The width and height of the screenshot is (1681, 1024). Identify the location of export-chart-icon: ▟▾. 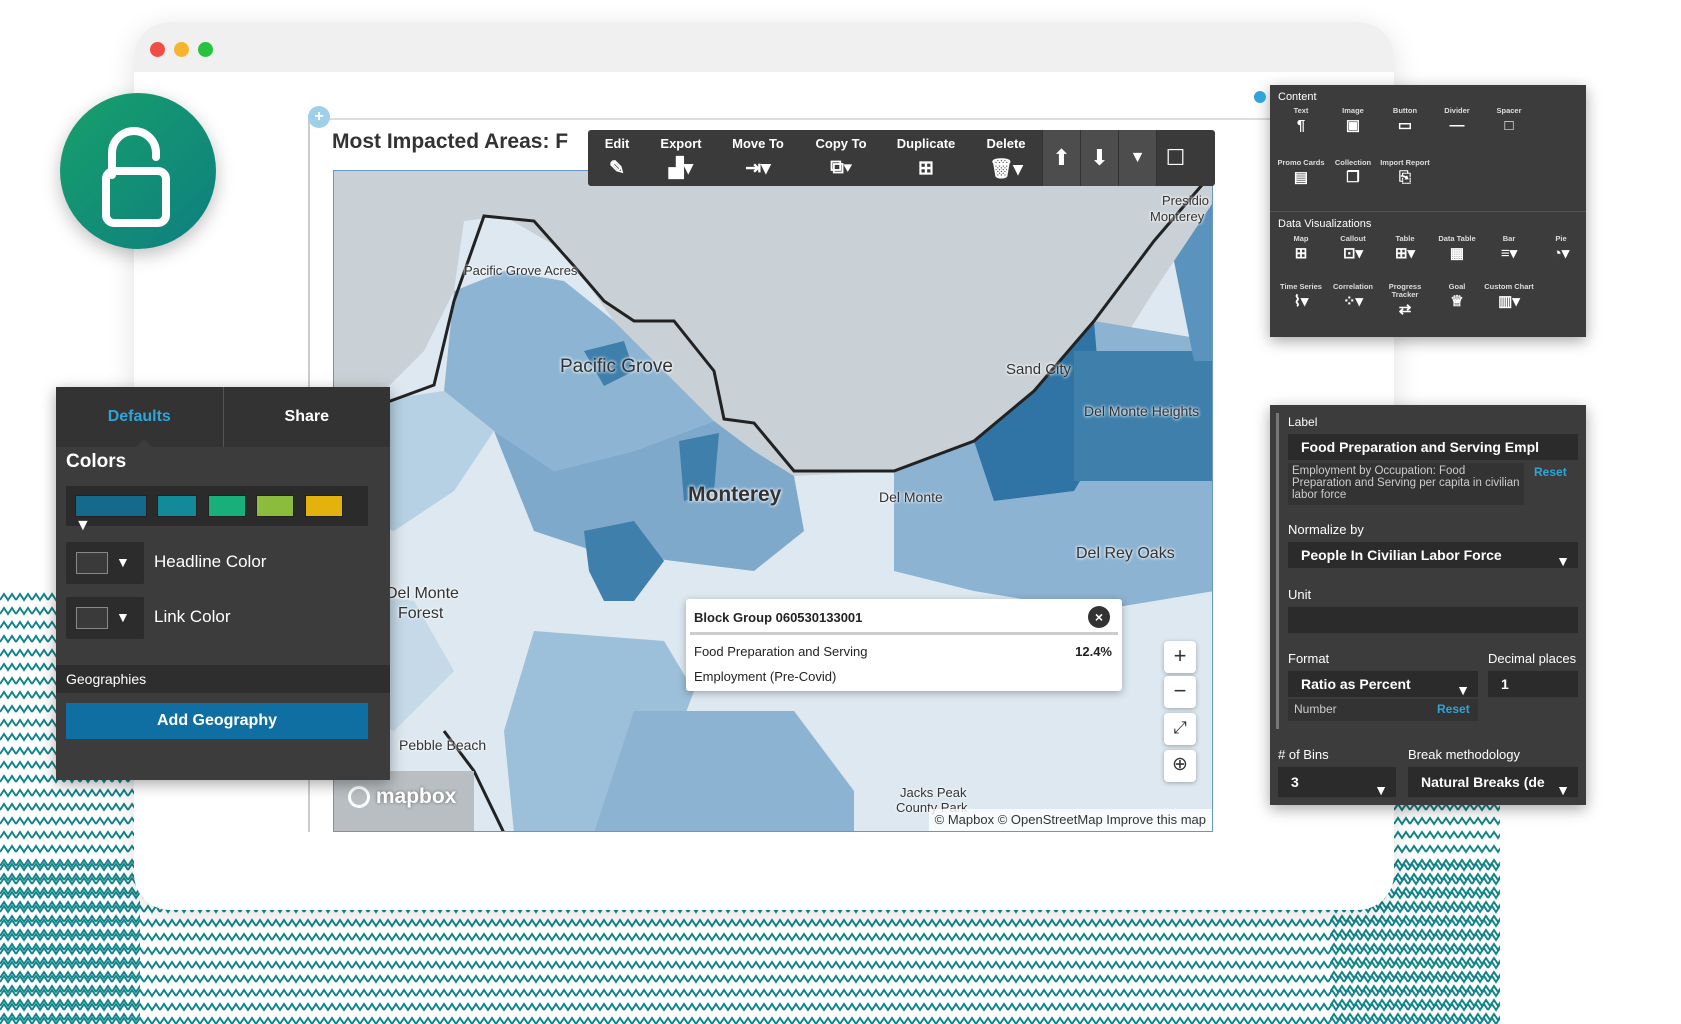
(681, 168).